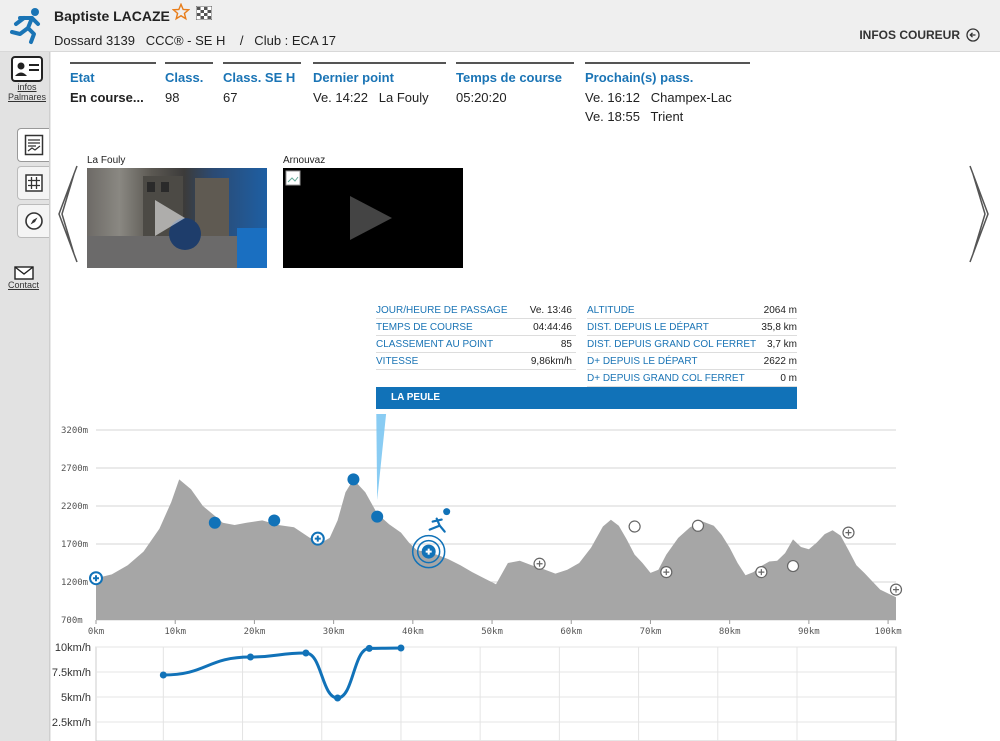 The image size is (1000, 741). I want to click on compass-icon, so click(33, 221).